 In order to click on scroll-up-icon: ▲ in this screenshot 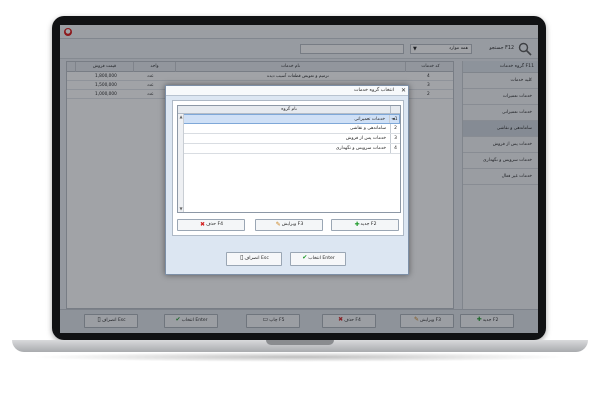, I will do `click(181, 117)`.